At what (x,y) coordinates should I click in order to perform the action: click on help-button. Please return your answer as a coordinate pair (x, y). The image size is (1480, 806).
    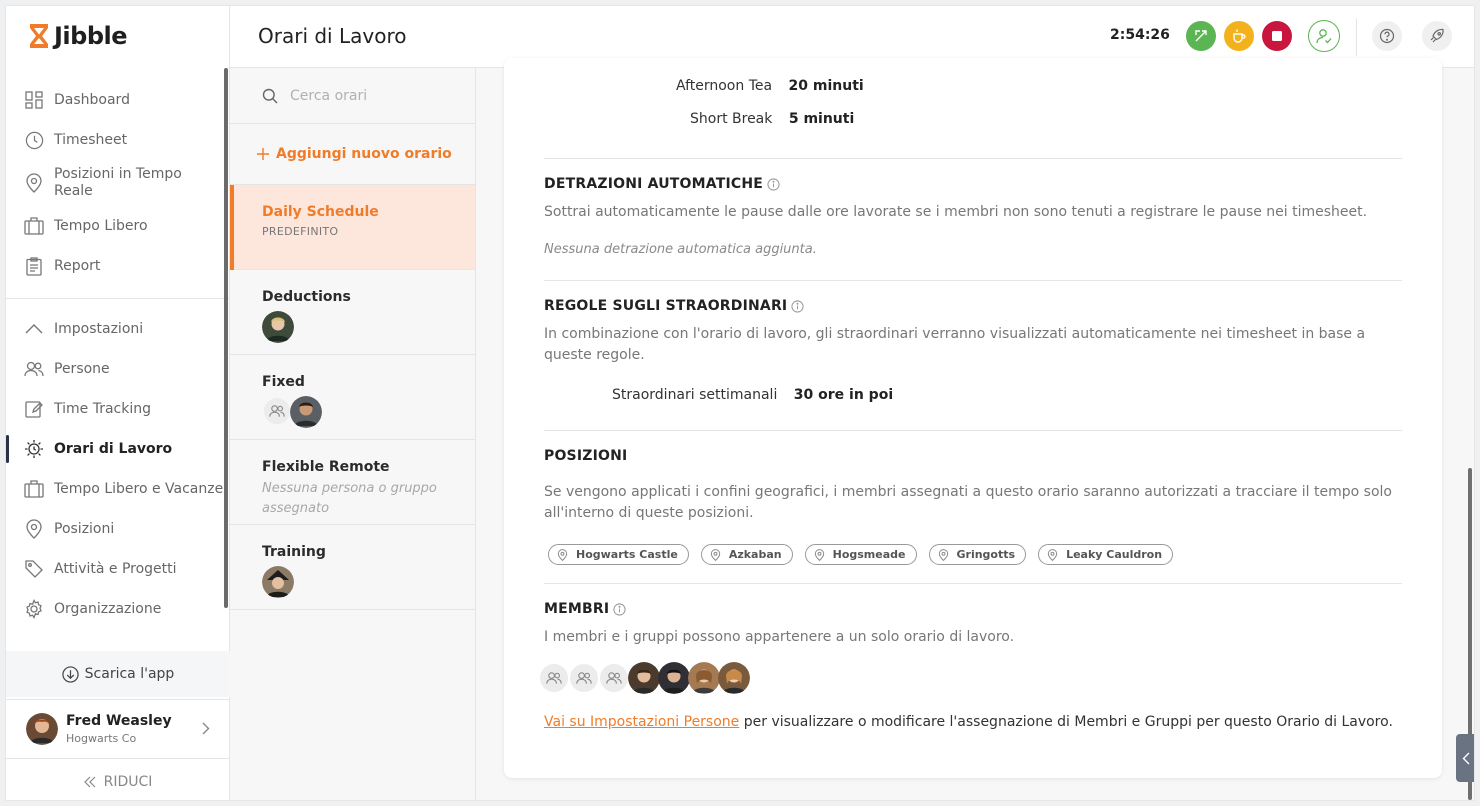
    Looking at the image, I should click on (1387, 36).